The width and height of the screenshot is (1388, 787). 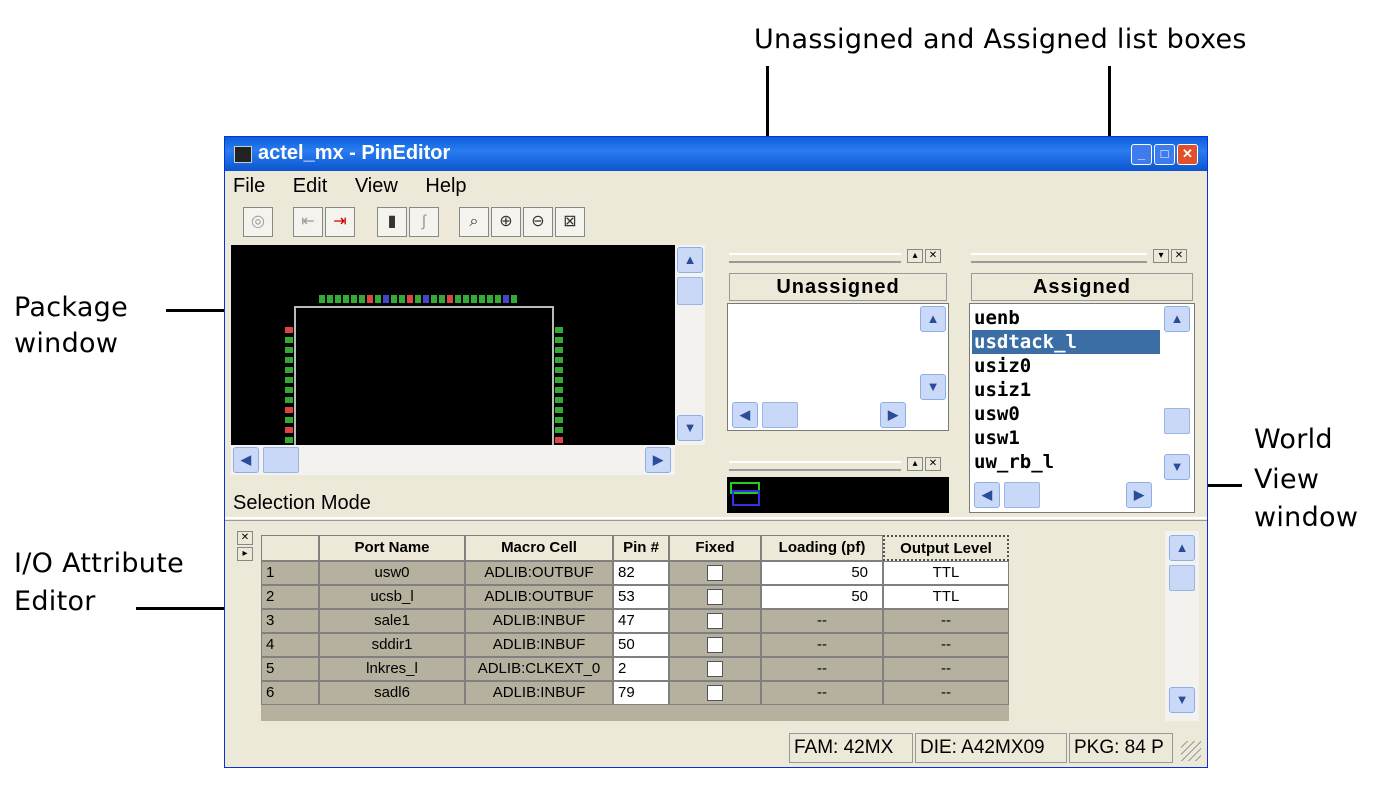 I want to click on pin-cell: 79, so click(x=641, y=693).